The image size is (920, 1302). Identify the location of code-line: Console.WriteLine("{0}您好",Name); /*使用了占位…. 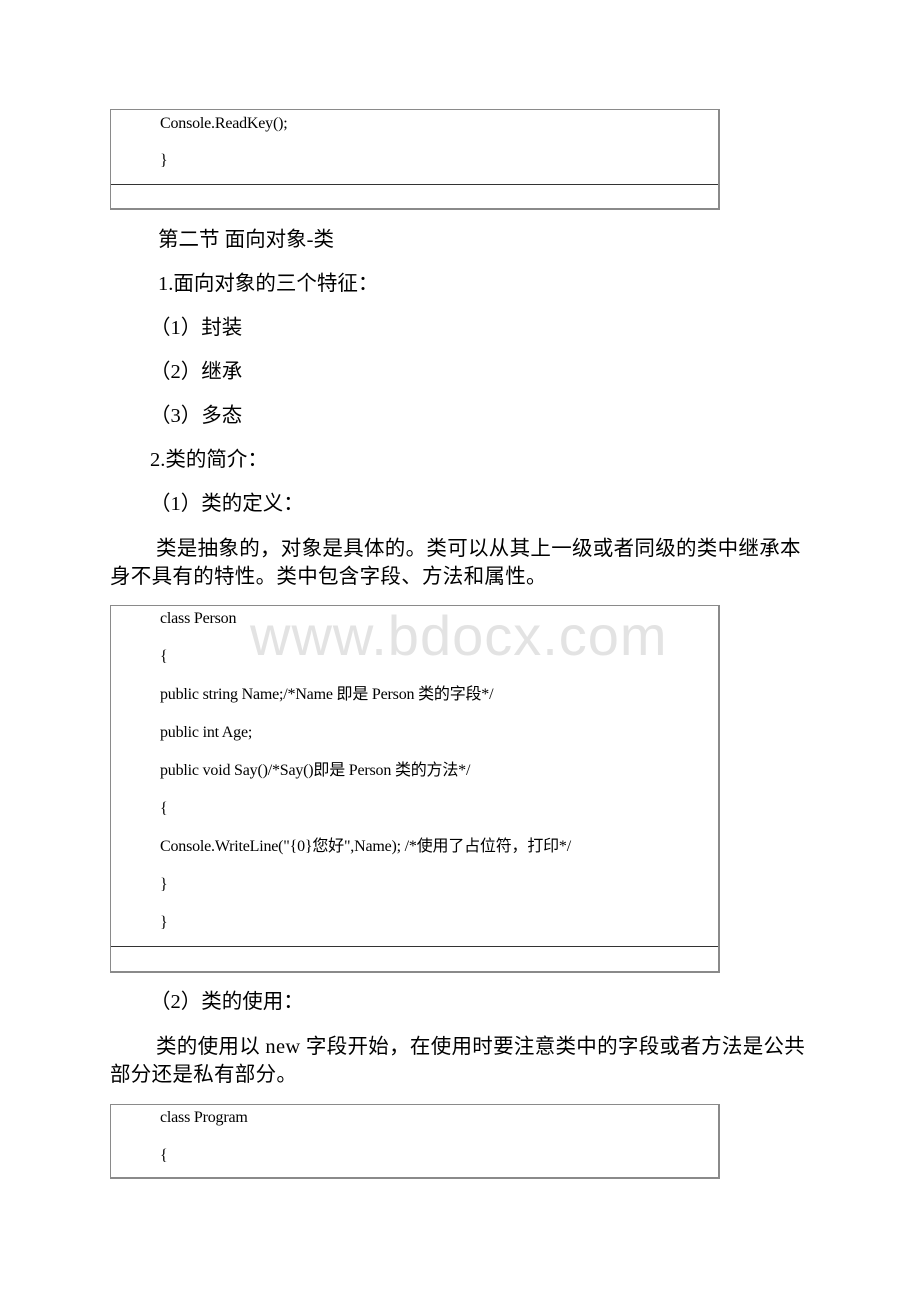
(365, 846).